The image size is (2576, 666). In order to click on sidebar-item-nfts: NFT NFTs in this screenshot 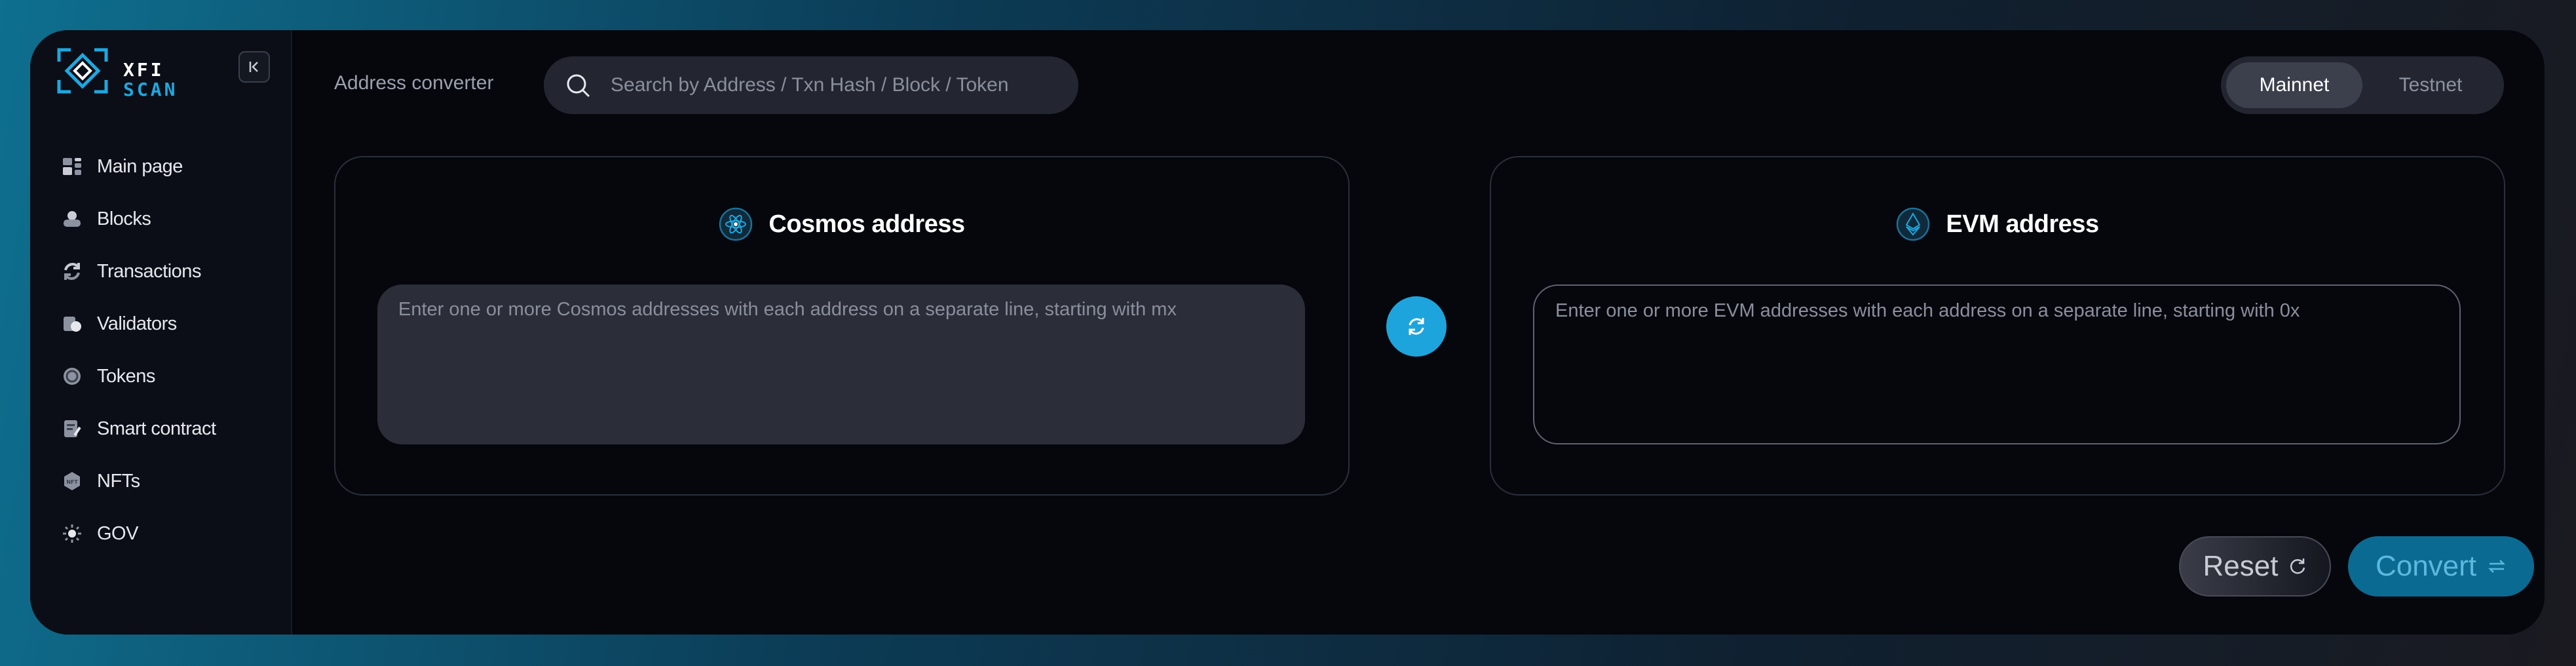, I will do `click(139, 481)`.